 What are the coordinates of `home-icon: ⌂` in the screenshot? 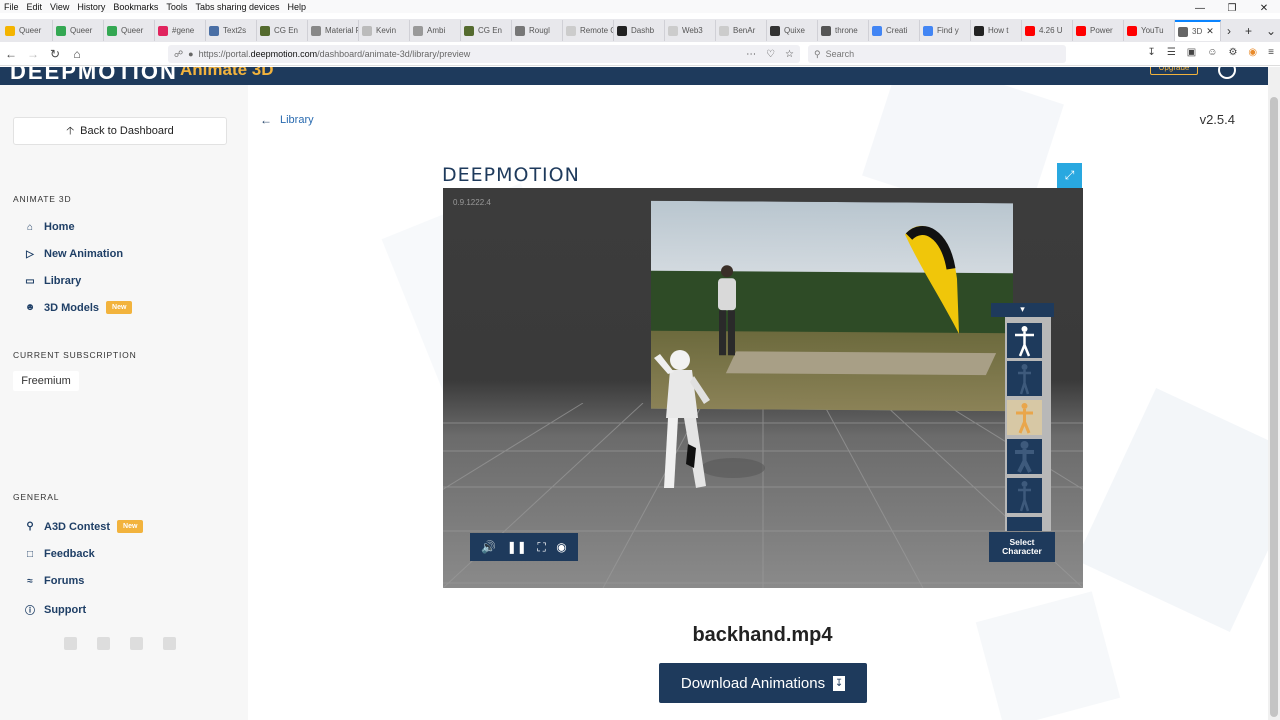 It's located at (30, 227).